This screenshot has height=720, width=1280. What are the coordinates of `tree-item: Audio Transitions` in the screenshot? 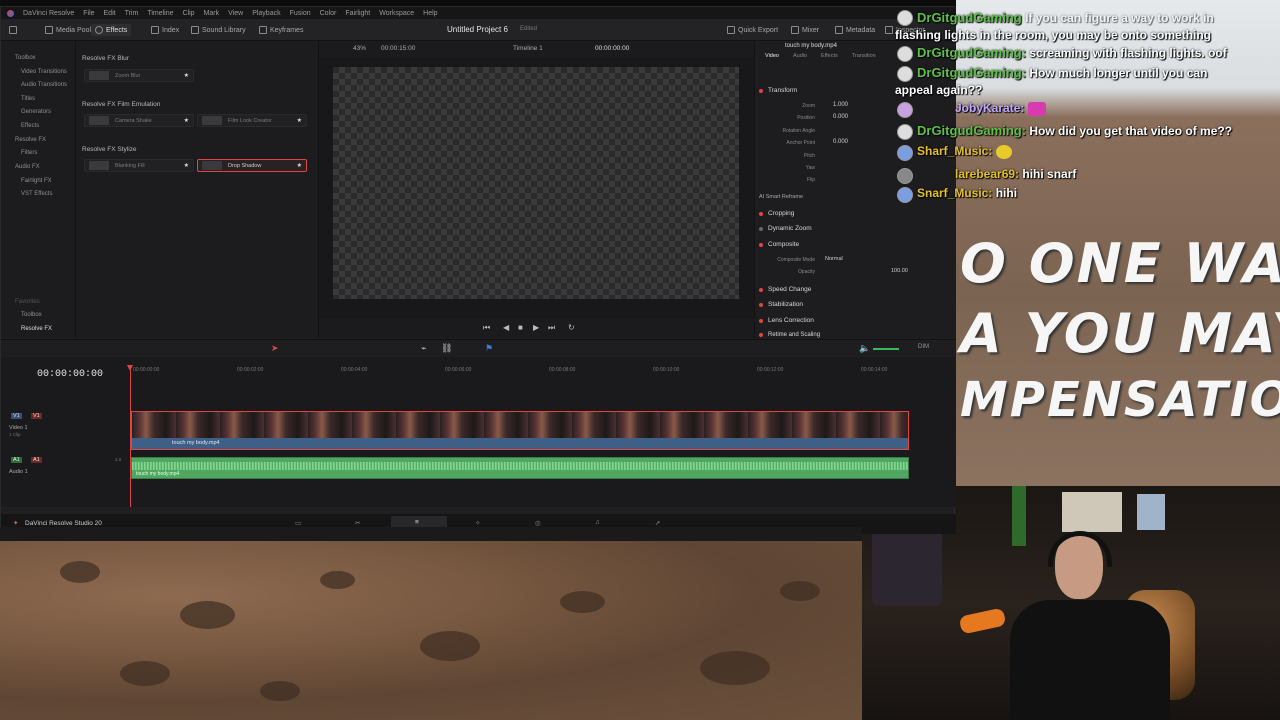 It's located at (44, 85).